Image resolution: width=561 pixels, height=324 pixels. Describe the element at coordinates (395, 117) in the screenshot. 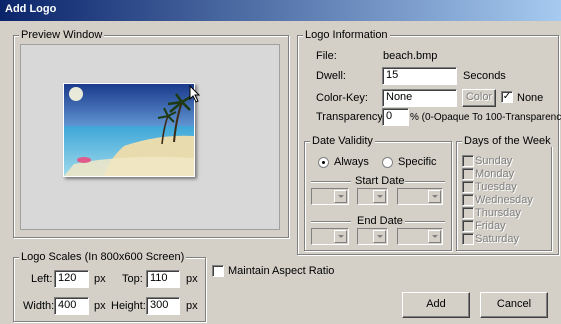

I see `transparency-input: 0` at that location.